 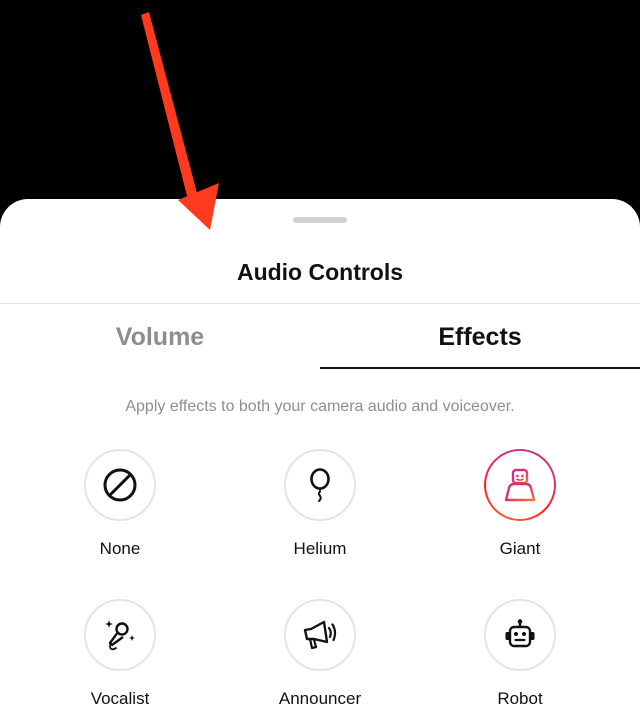 I want to click on effect-announcer-button, so click(x=320, y=635).